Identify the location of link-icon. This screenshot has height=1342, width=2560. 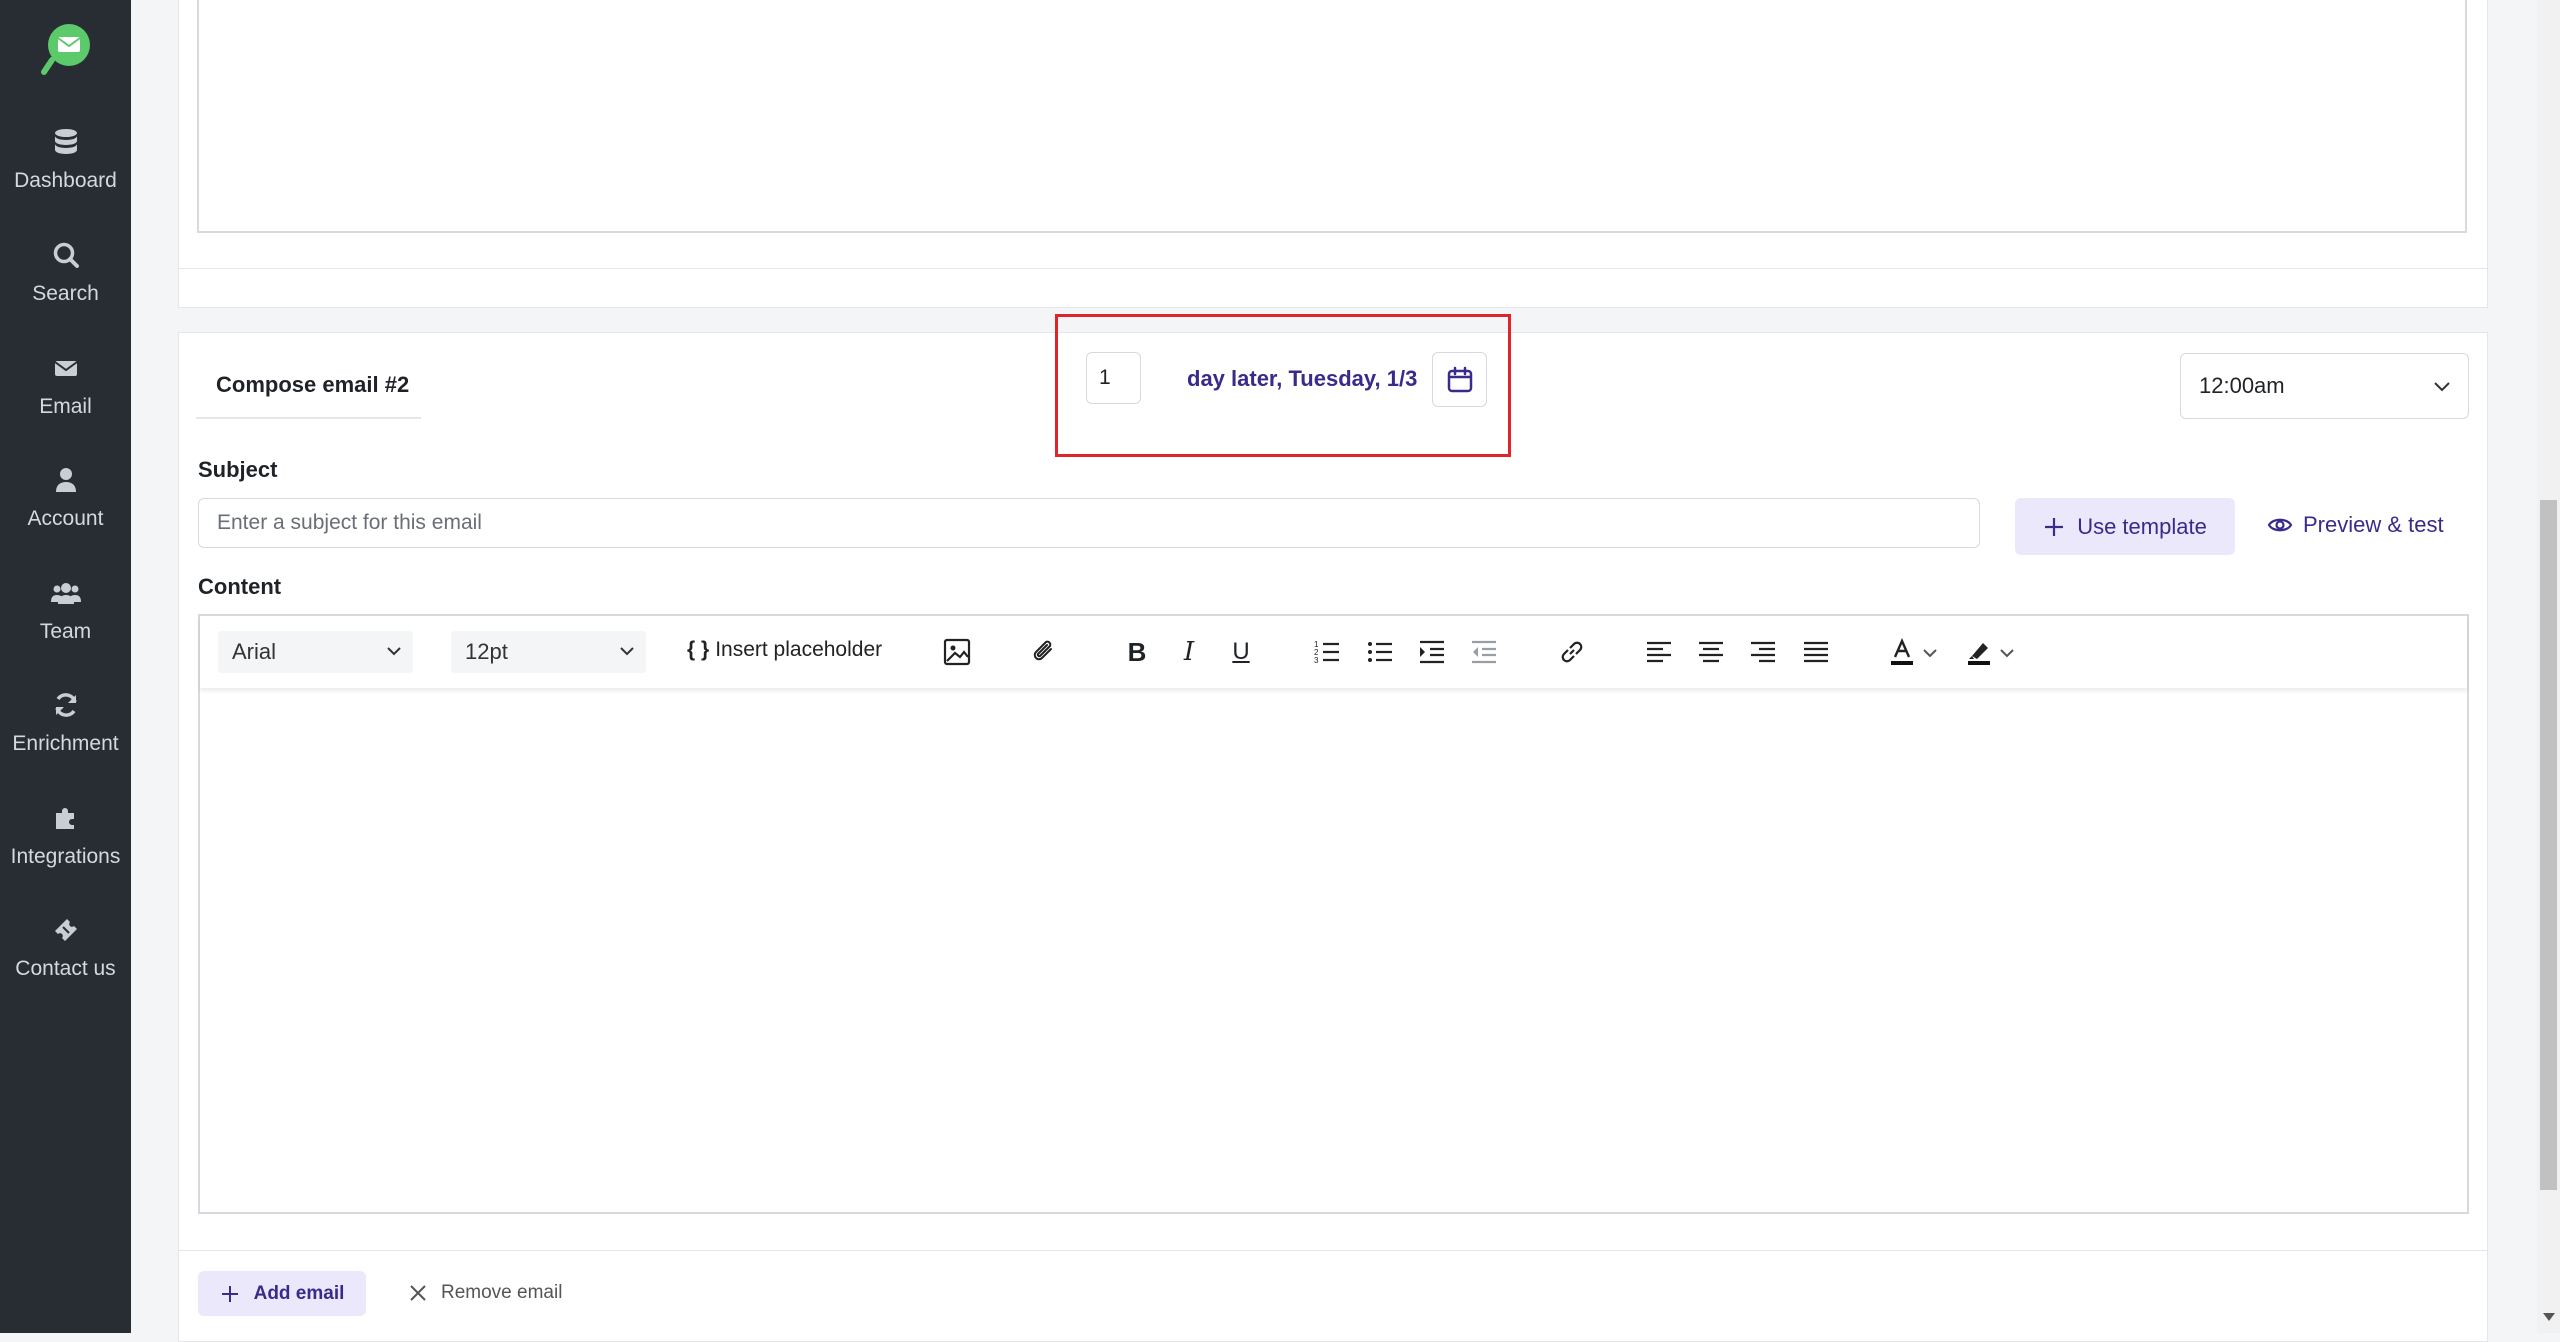
(1572, 652).